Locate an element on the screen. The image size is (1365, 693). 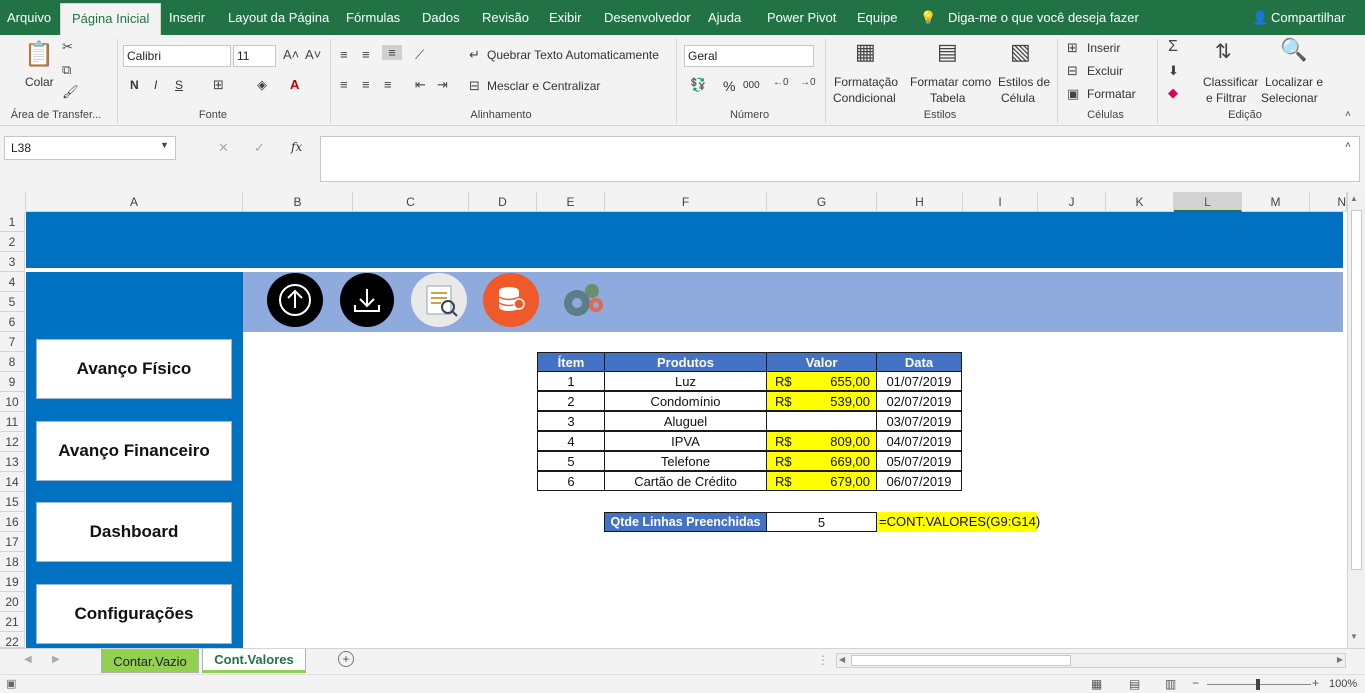
scroll-down-icon: ▼ is located at coordinates (1354, 636).